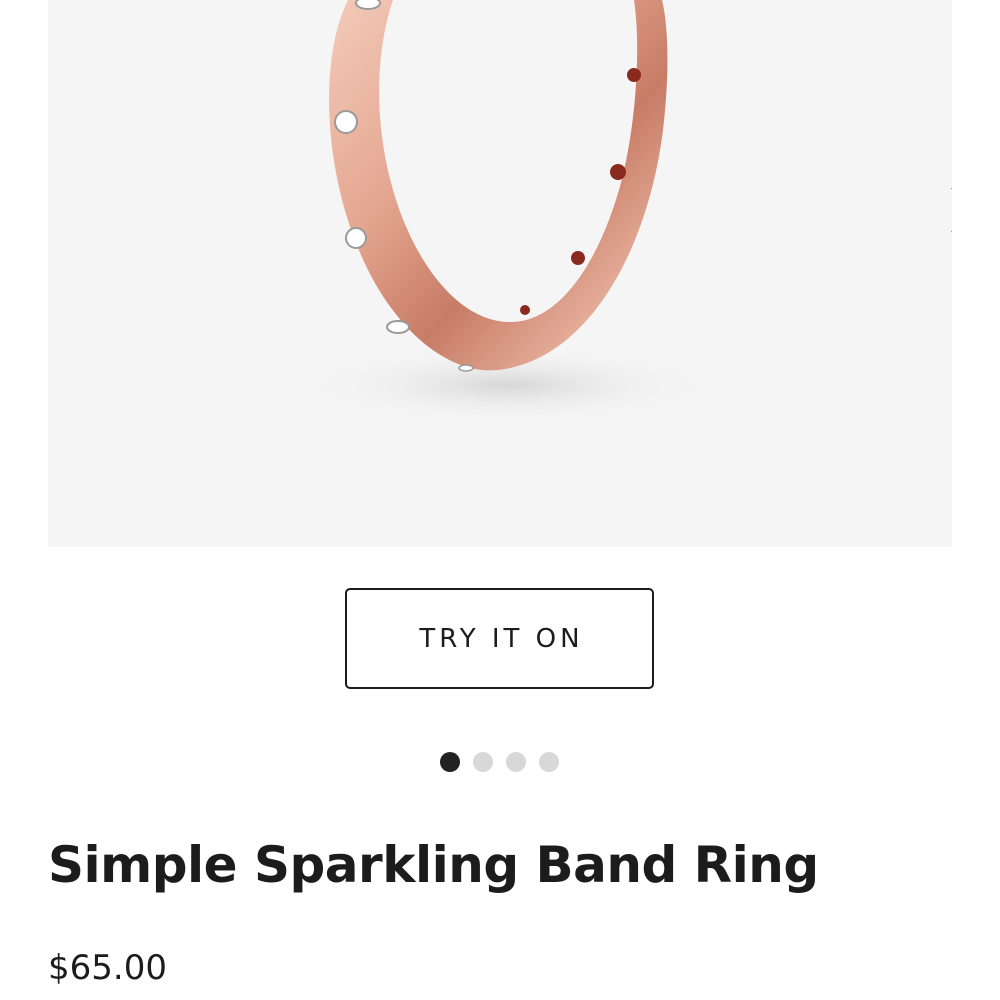 The width and height of the screenshot is (1000, 1000). I want to click on product-price: $65.00, so click(107, 968).